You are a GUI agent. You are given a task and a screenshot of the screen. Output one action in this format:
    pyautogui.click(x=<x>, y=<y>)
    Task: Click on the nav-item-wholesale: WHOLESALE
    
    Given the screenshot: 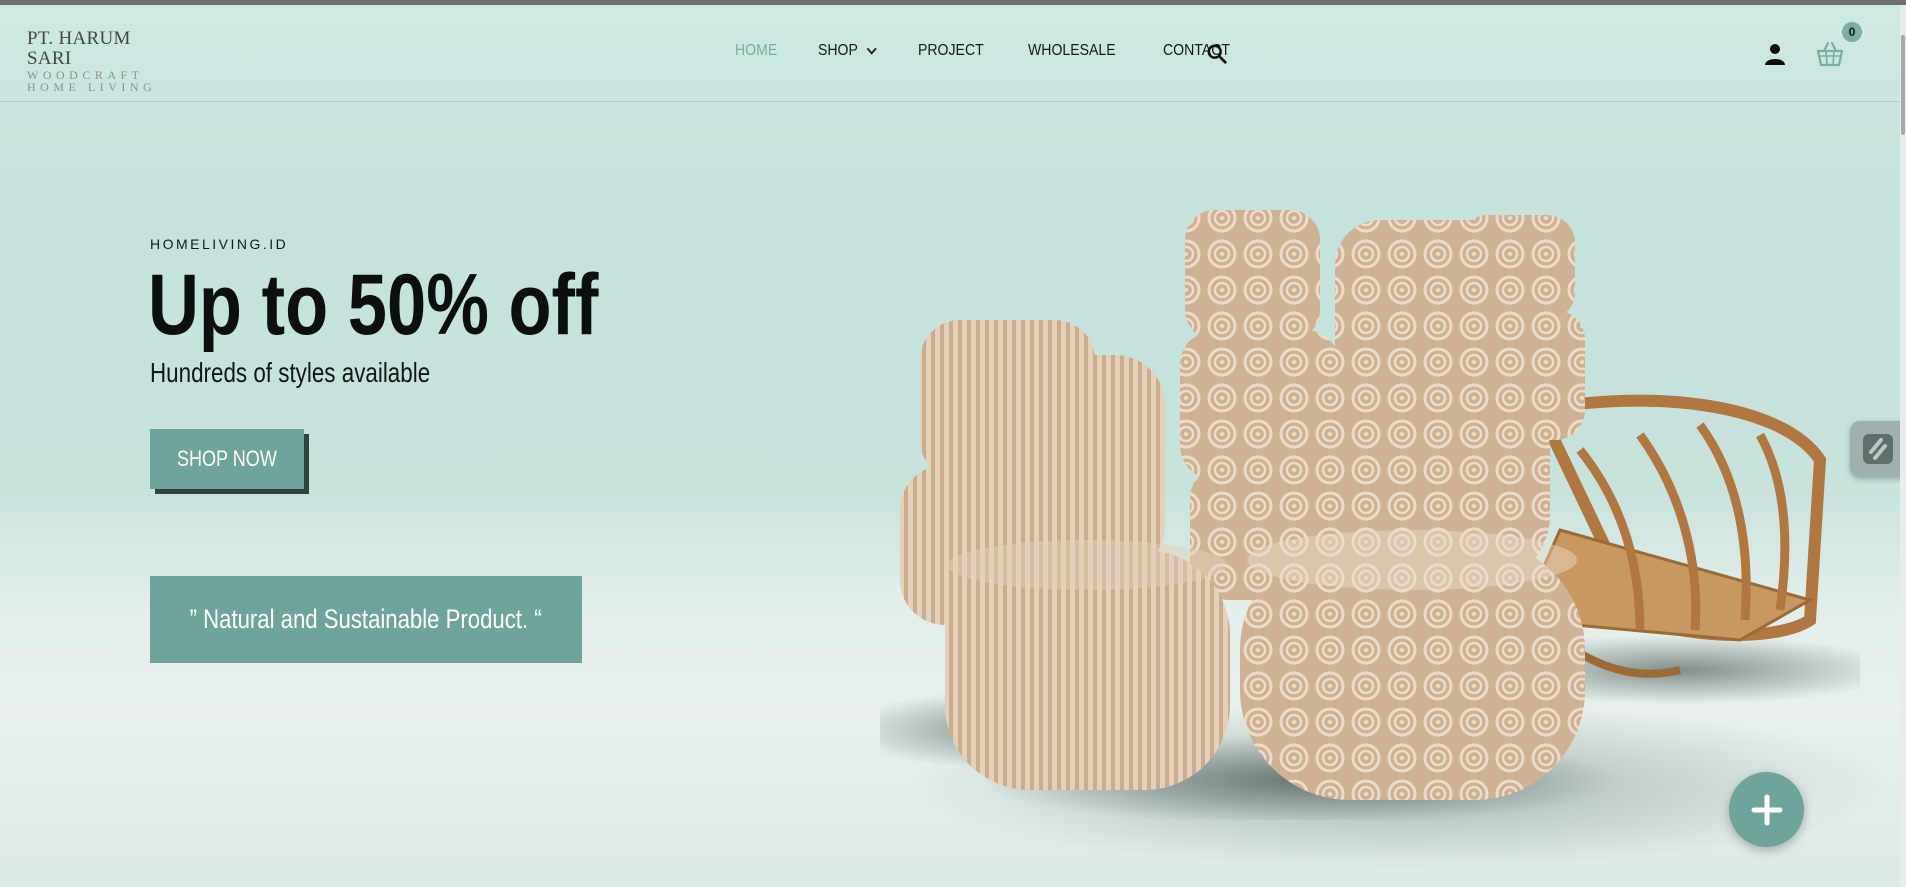 What is the action you would take?
    pyautogui.click(x=1072, y=51)
    